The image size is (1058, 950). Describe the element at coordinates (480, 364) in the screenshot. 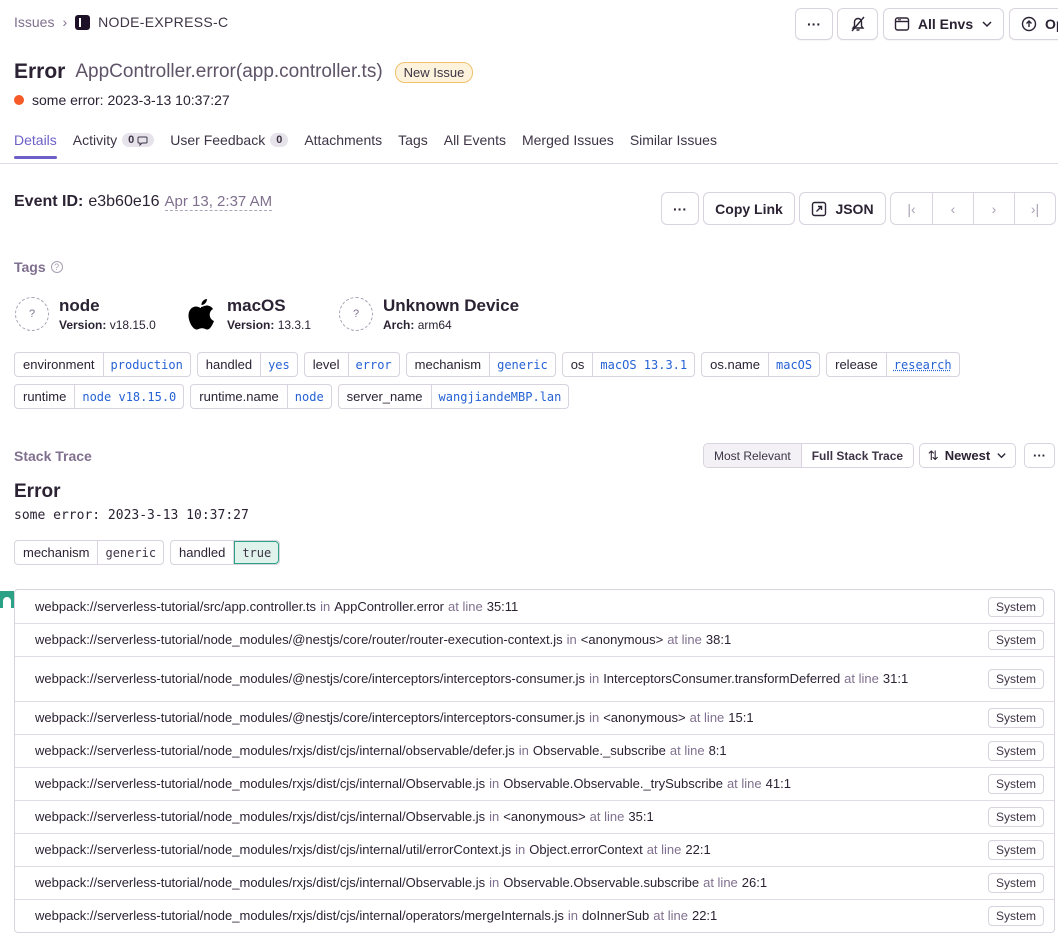

I see `tag-mechanism: mechanism generic` at that location.